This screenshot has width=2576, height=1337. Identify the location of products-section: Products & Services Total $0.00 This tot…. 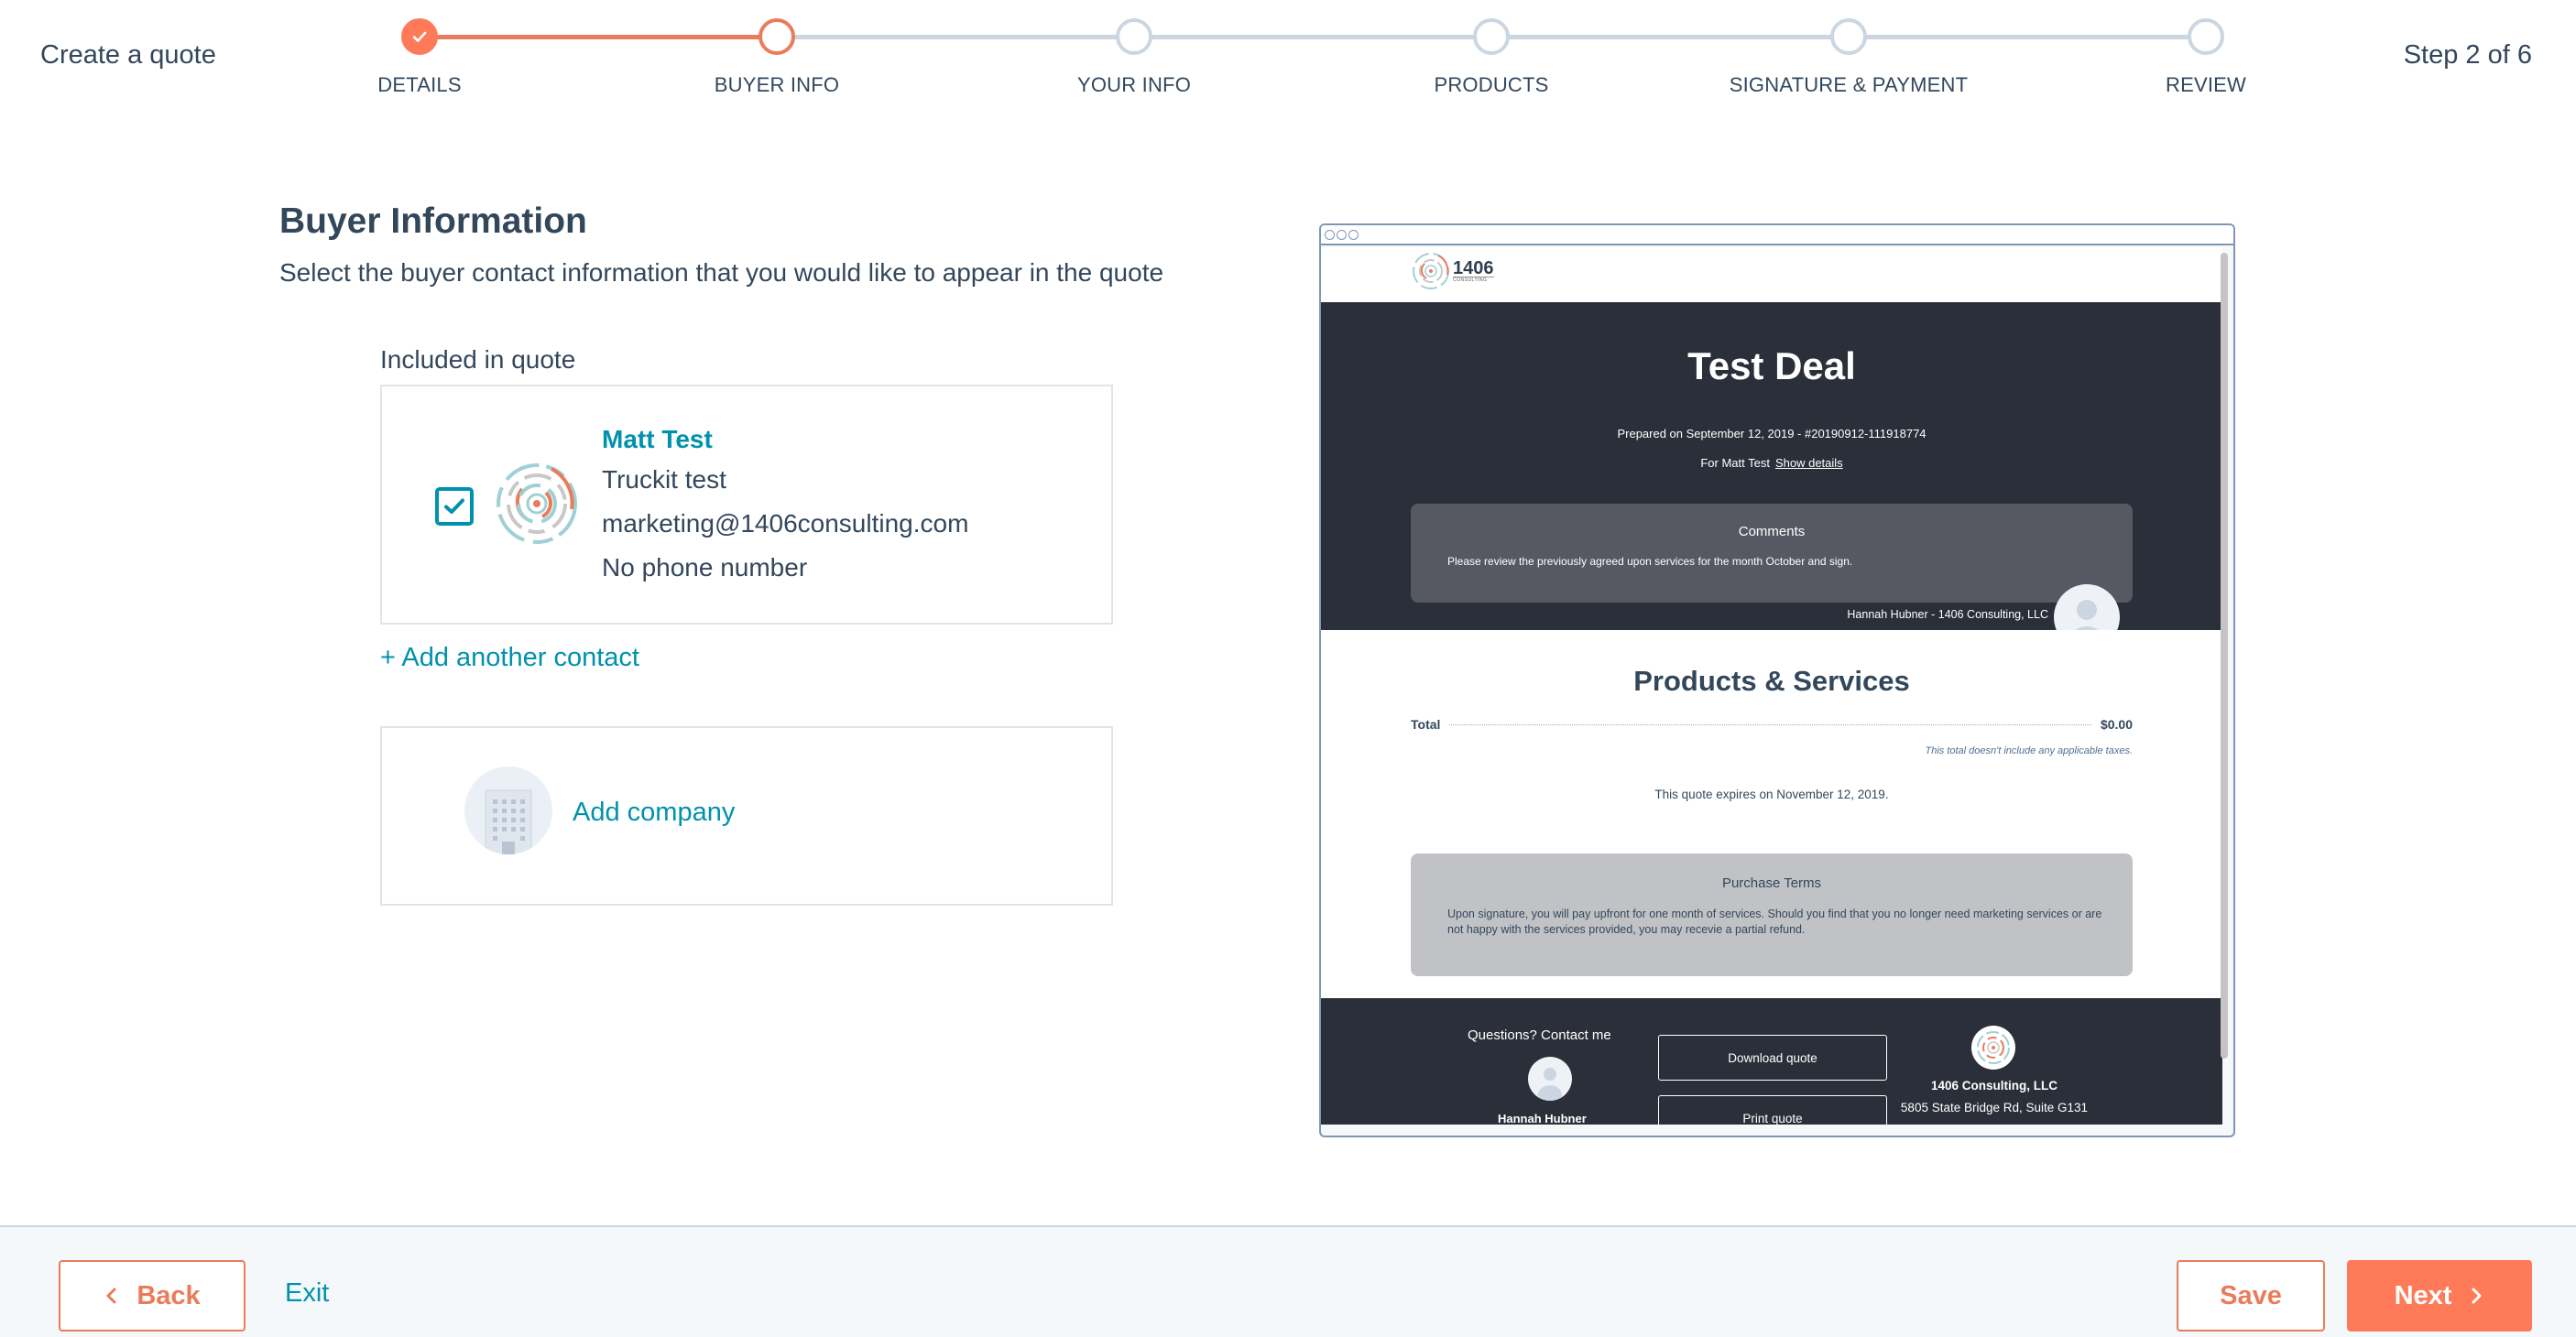
(1772, 814).